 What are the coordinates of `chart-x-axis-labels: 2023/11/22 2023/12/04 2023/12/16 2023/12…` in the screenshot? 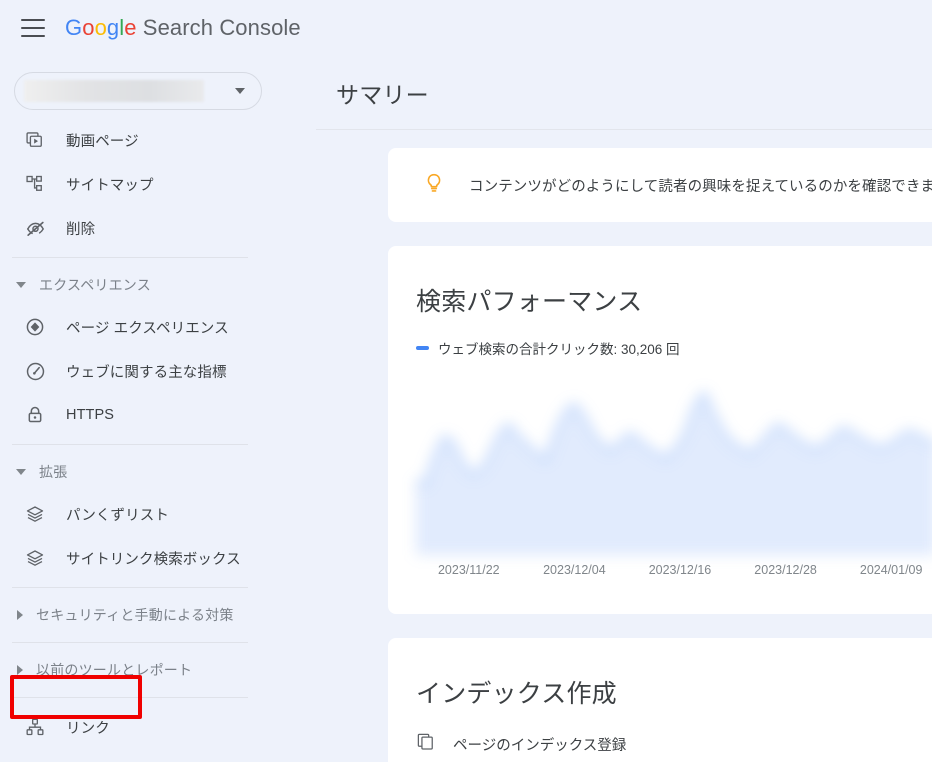 It's located at (674, 570).